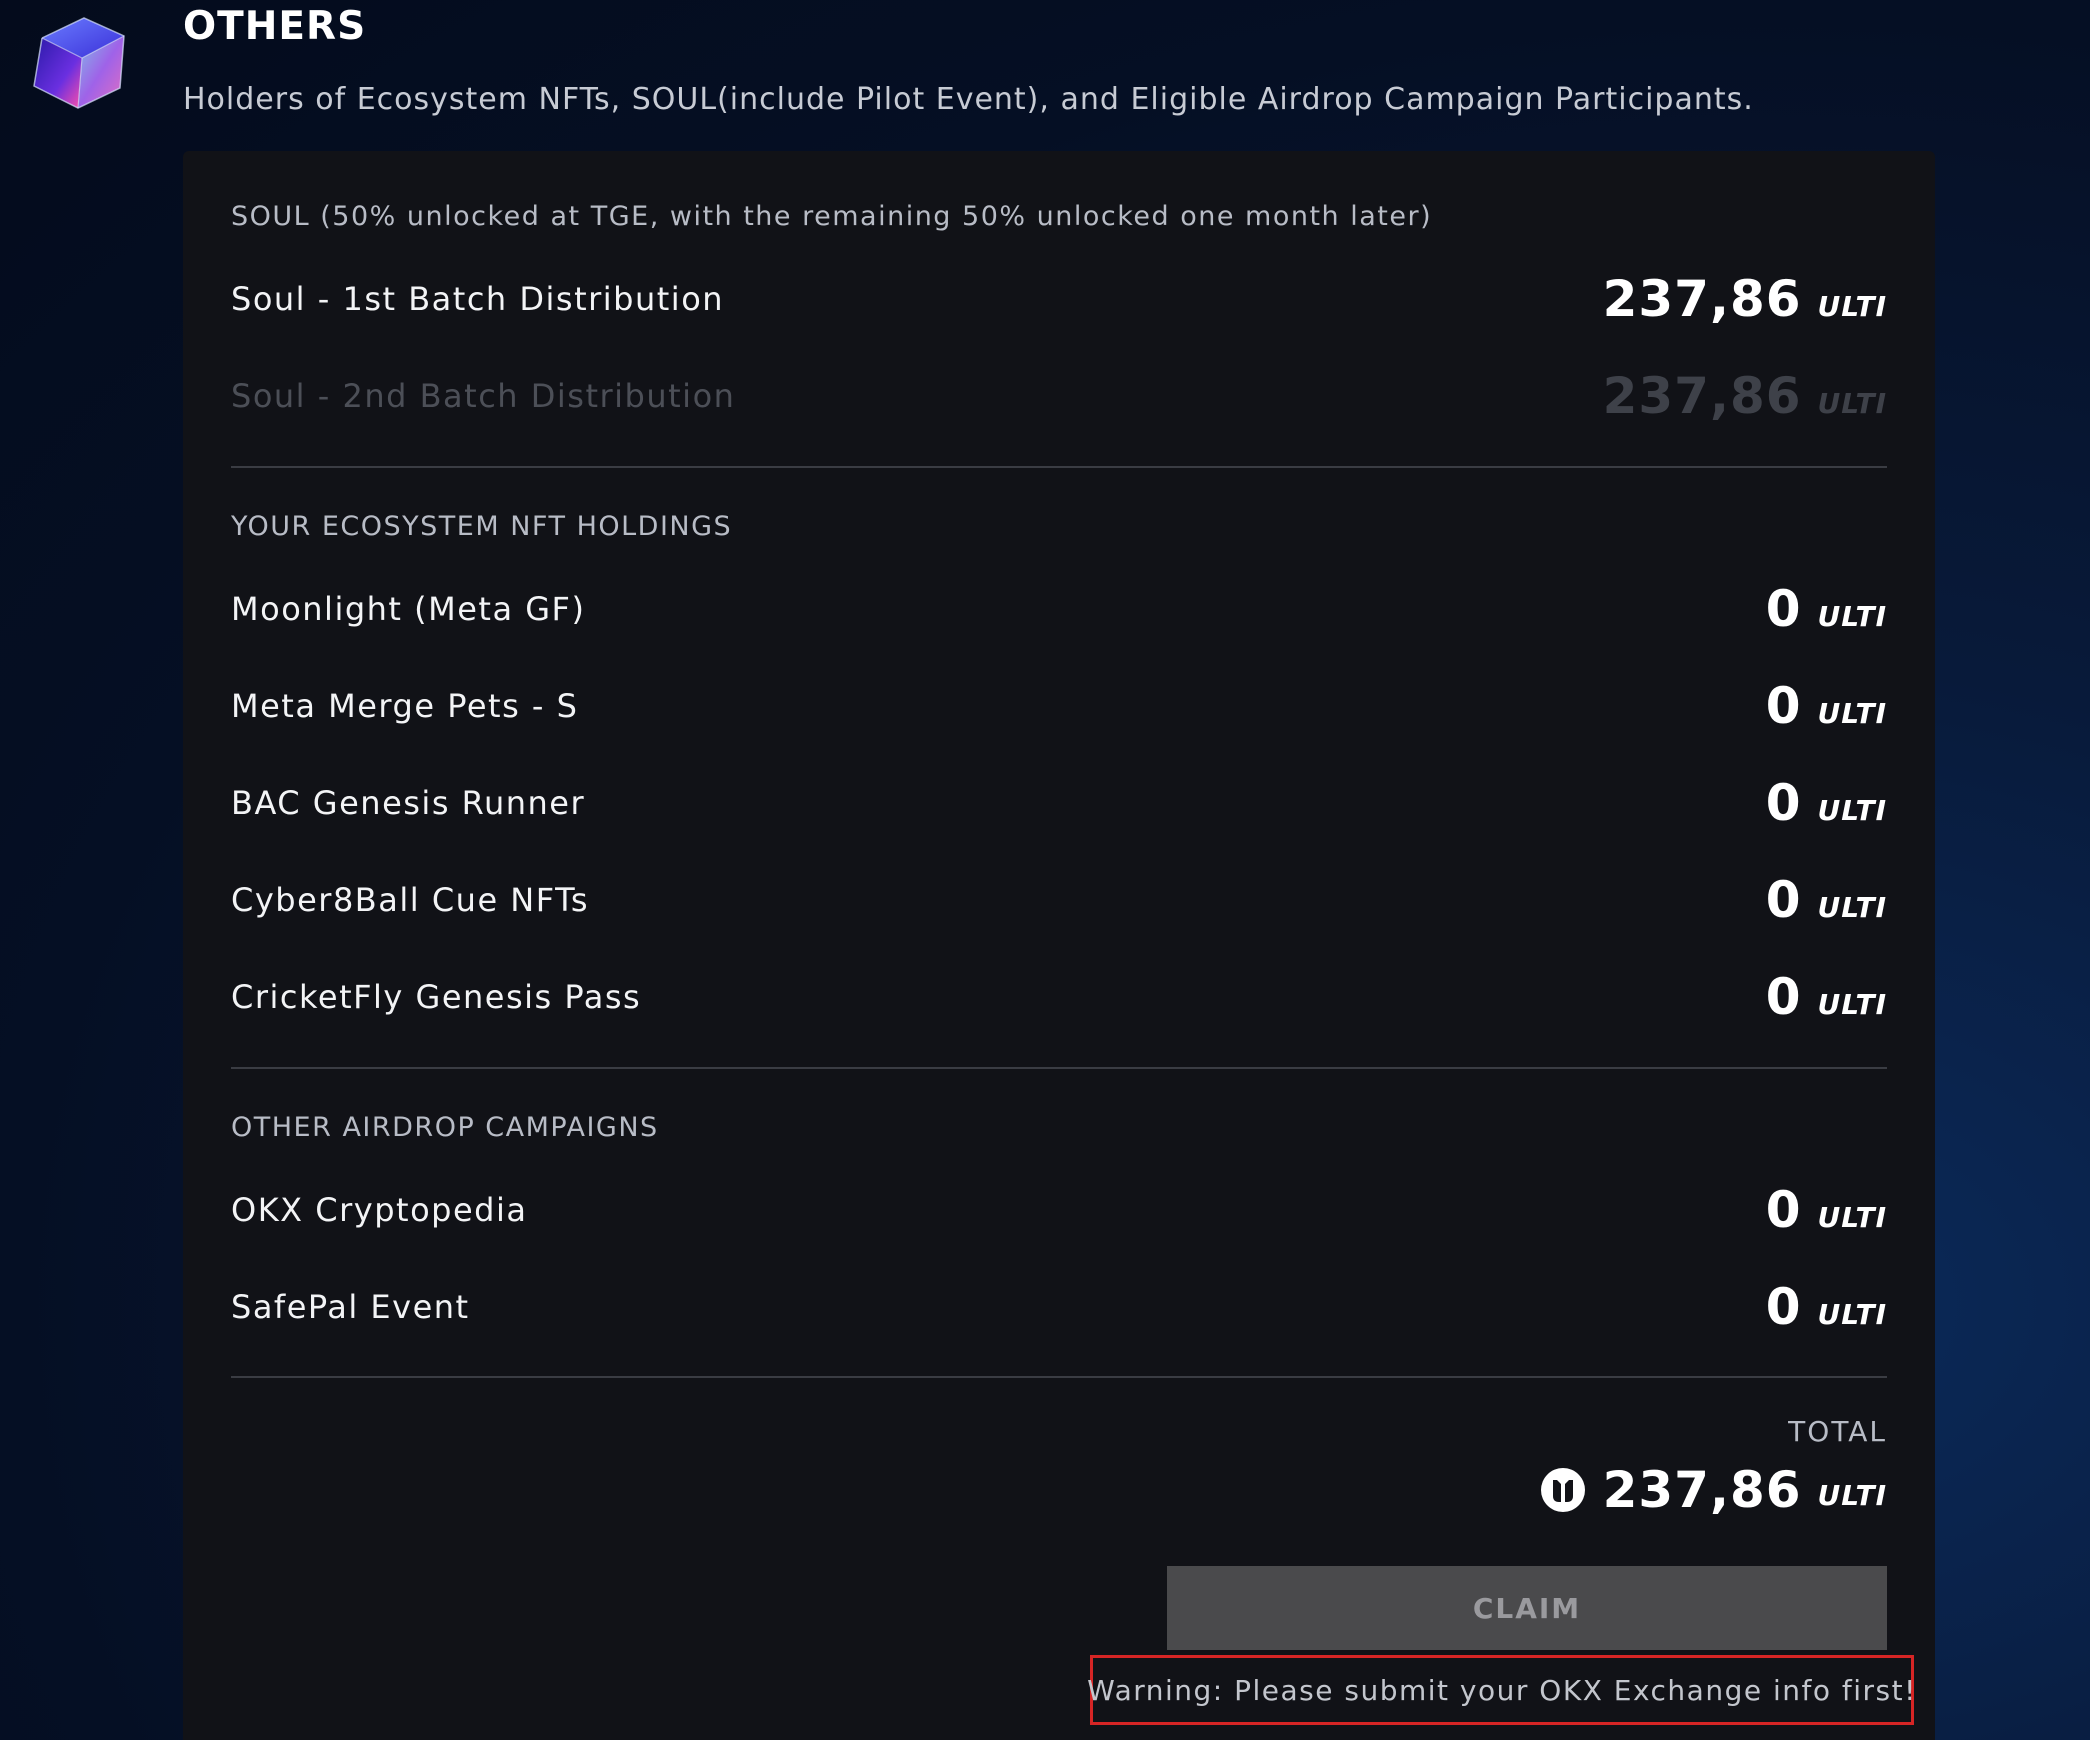 The width and height of the screenshot is (2090, 1740). What do you see at coordinates (410, 900) in the screenshot?
I see `reward-name: Cyber8Ball Cue NFTs` at bounding box center [410, 900].